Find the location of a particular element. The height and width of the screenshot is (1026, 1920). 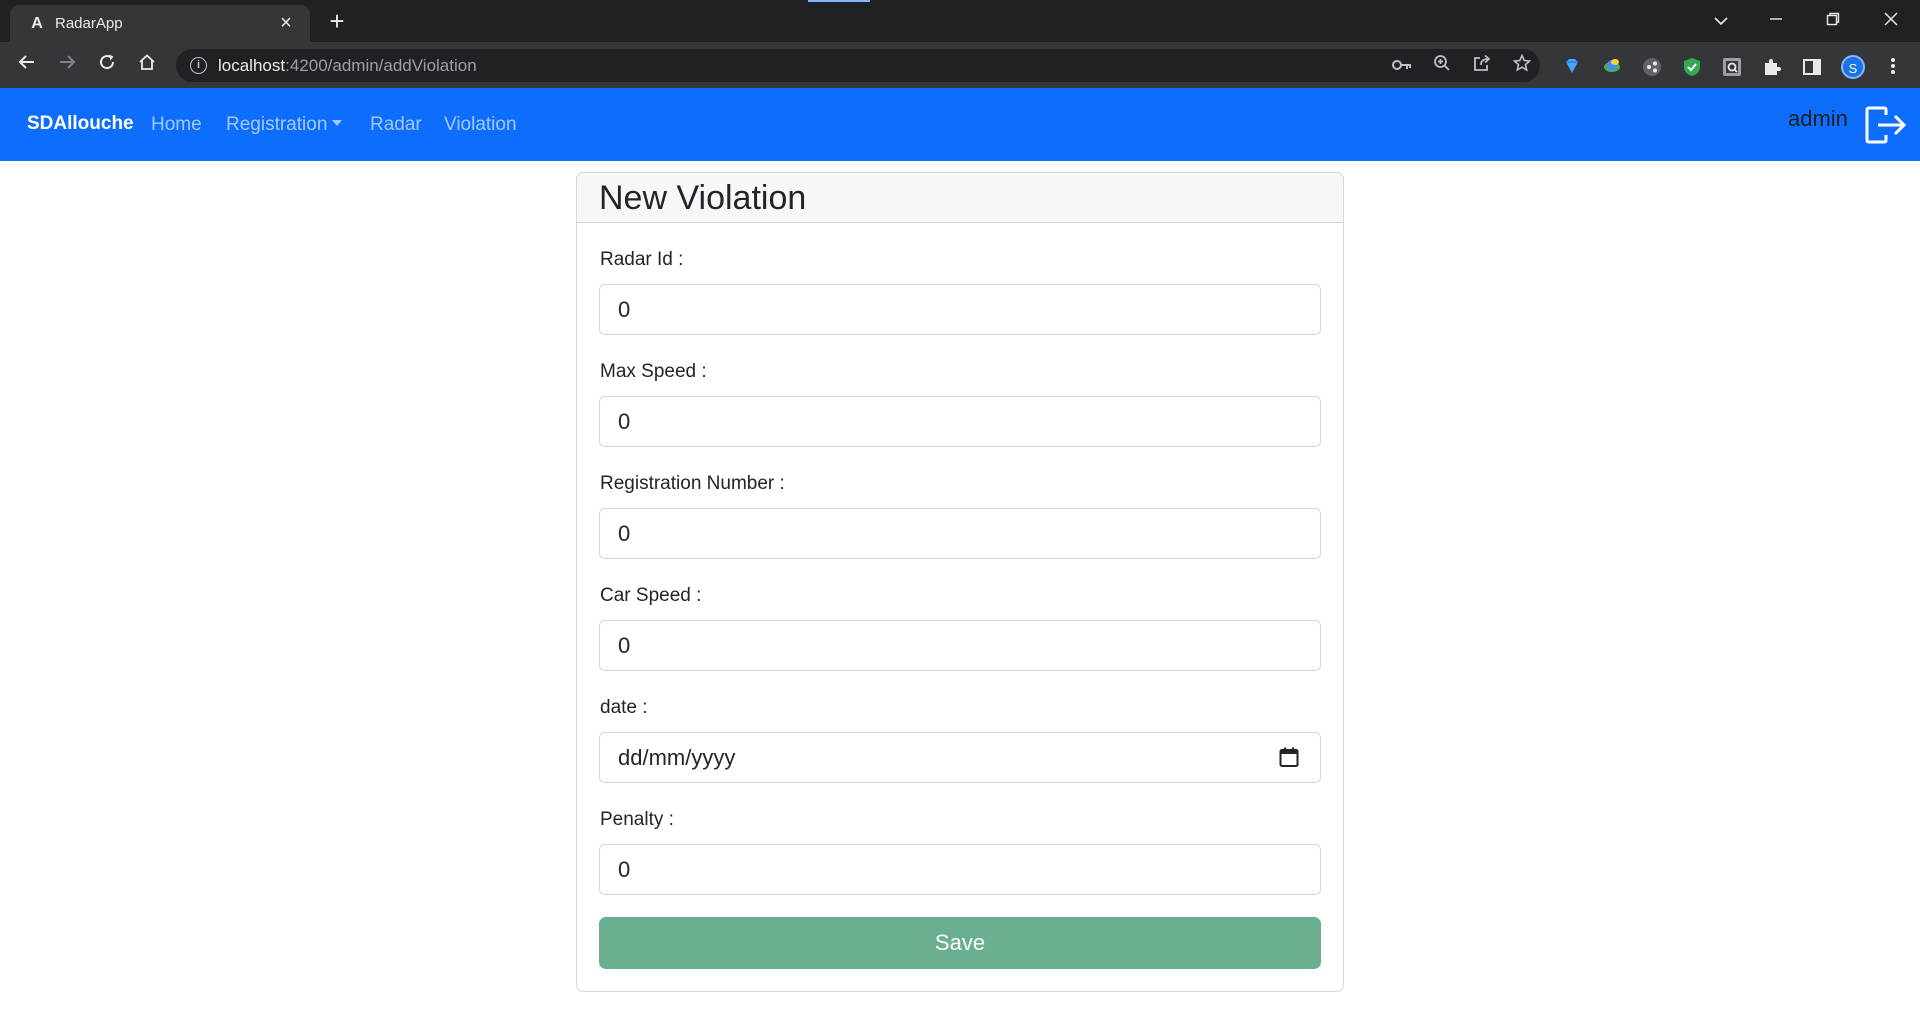

tab-search-icon is located at coordinates (1721, 20).